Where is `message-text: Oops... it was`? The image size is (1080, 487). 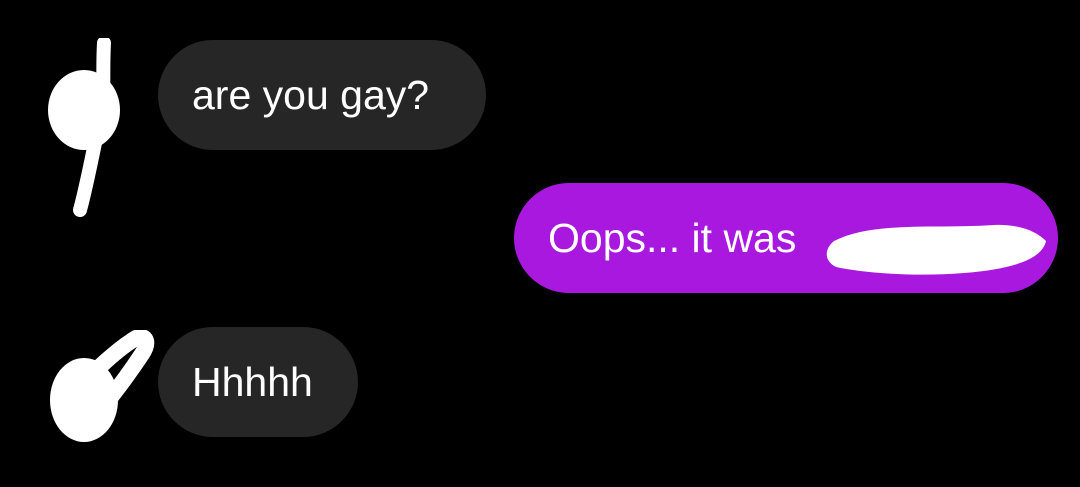 message-text: Oops... it was is located at coordinates (672, 238).